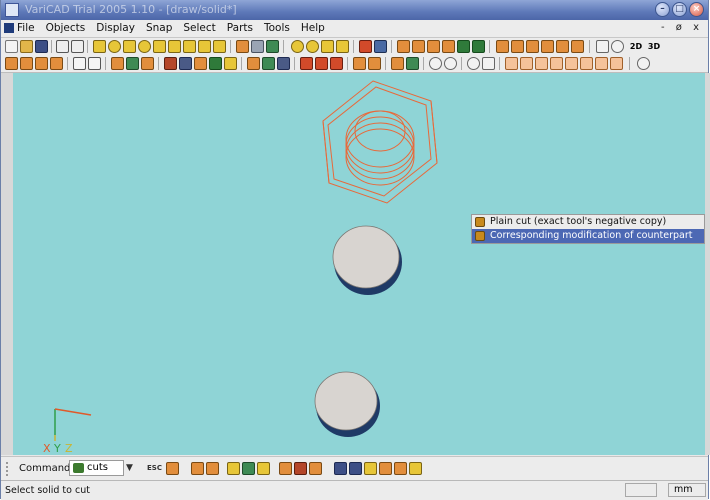  I want to click on menu-parts: Parts, so click(240, 28).